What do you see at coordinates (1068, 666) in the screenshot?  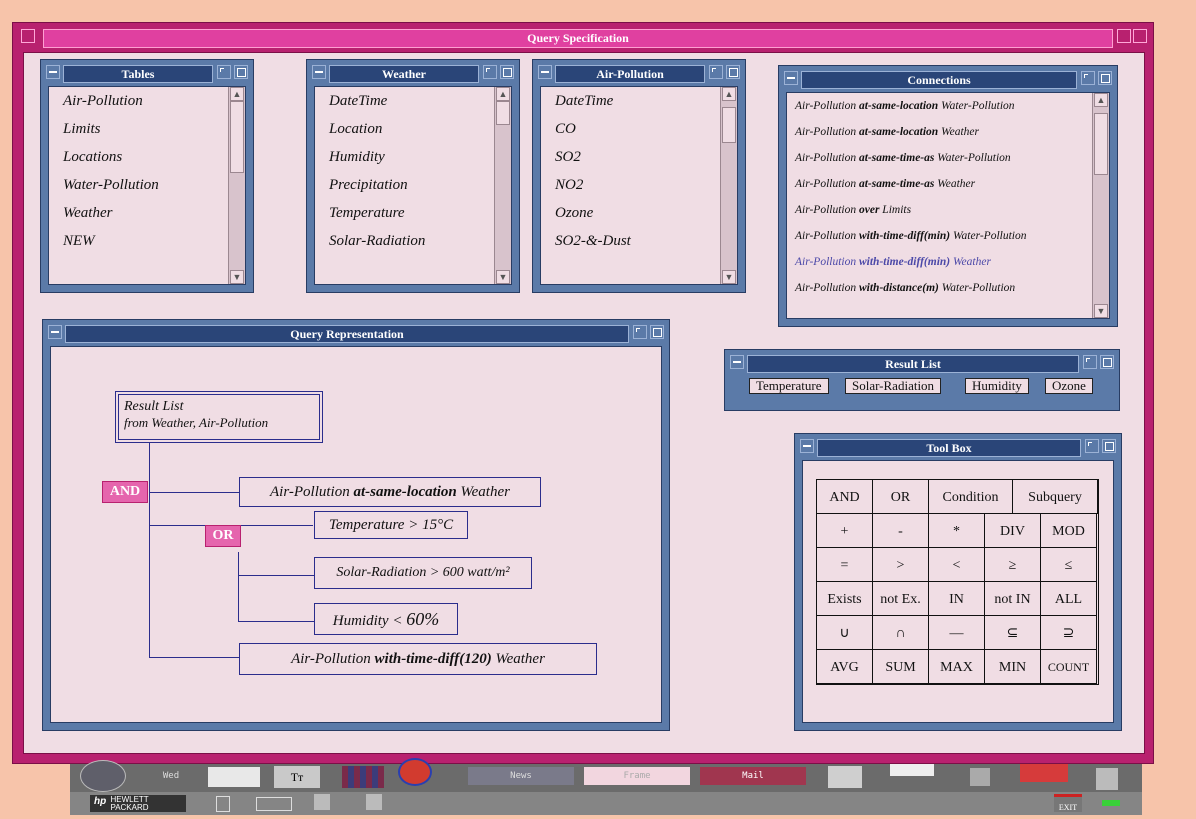 I see `count-button: COUNT` at bounding box center [1068, 666].